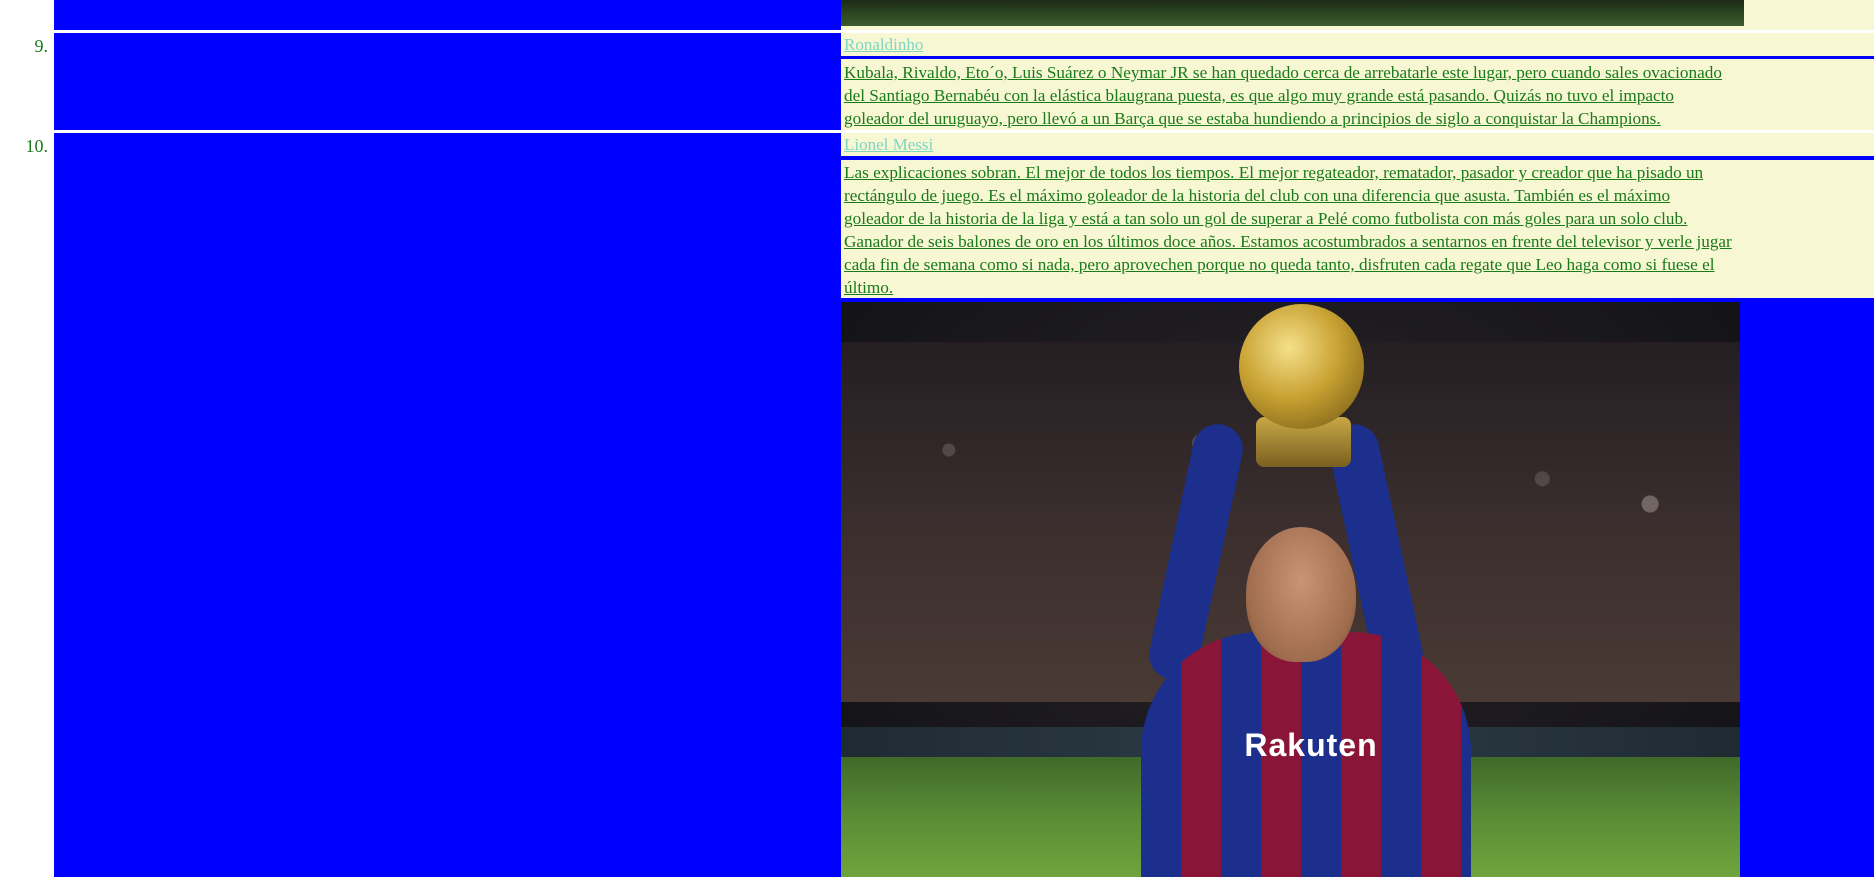 This screenshot has width=1874, height=877. Describe the element at coordinates (883, 45) in the screenshot. I see `ronaldinho-title-link: Ronaldinho` at that location.